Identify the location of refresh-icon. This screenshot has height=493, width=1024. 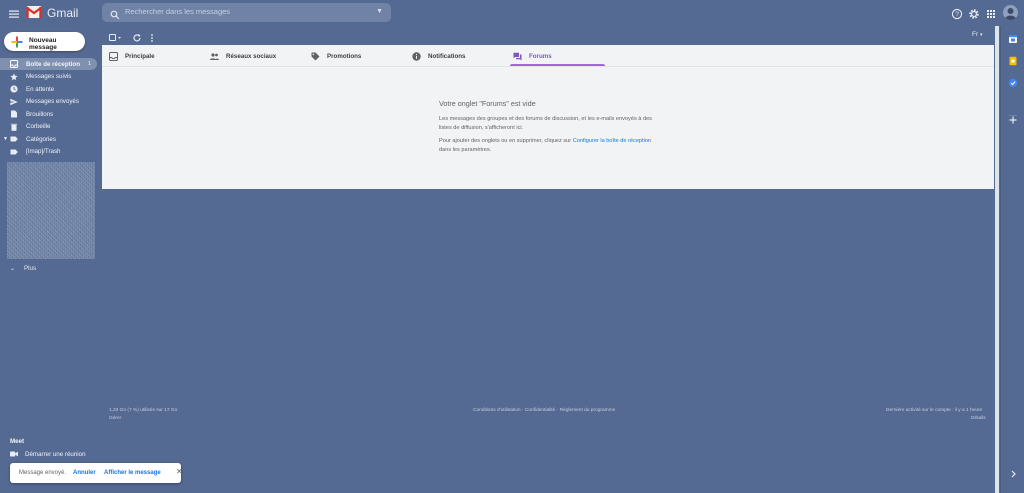
(137, 36).